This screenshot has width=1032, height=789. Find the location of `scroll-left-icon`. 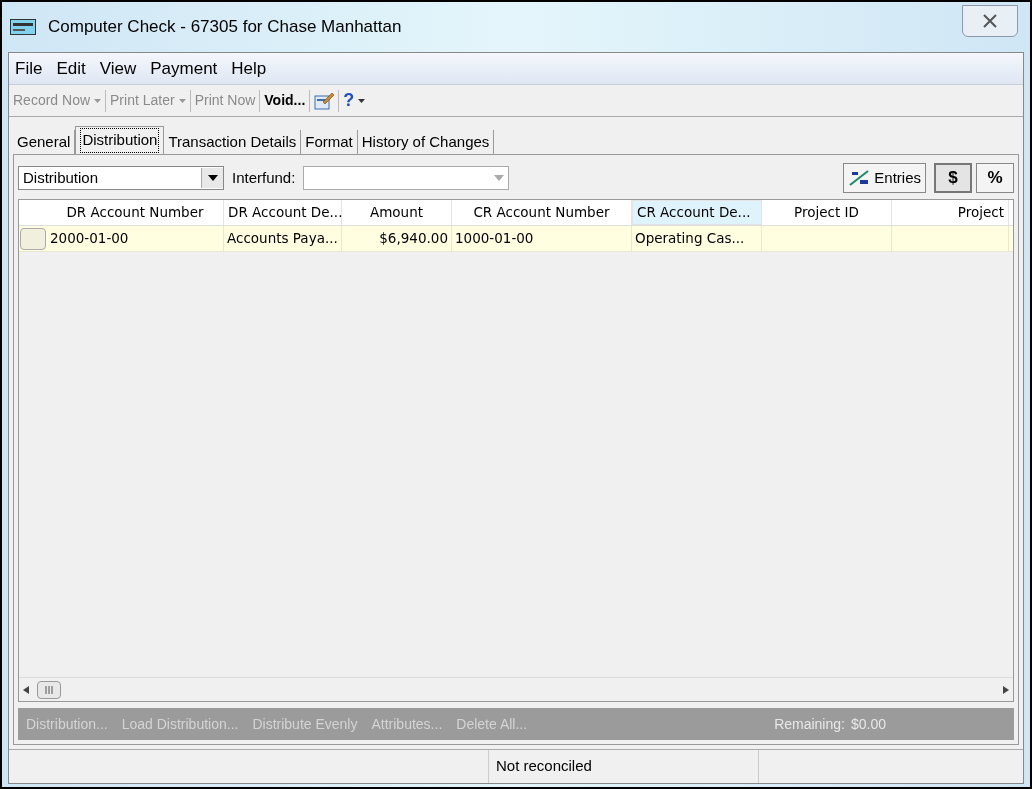

scroll-left-icon is located at coordinates (26, 689).